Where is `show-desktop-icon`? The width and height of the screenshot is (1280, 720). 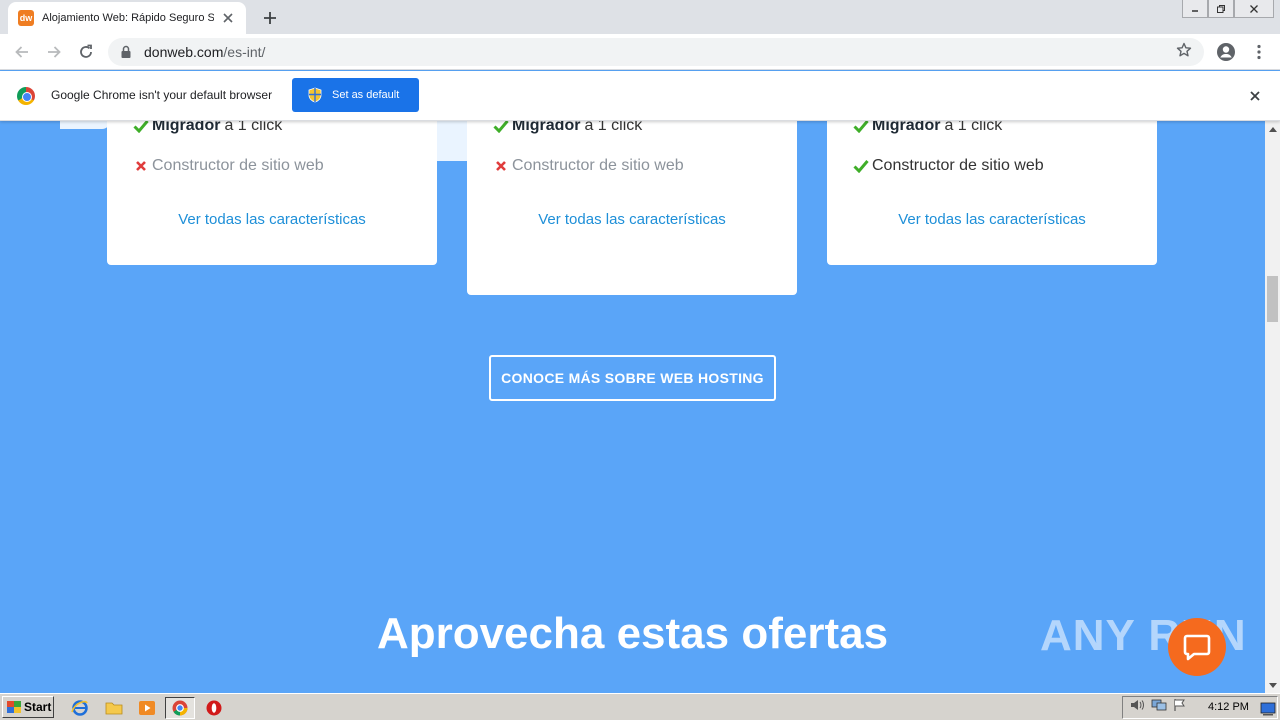 show-desktop-icon is located at coordinates (1268, 709).